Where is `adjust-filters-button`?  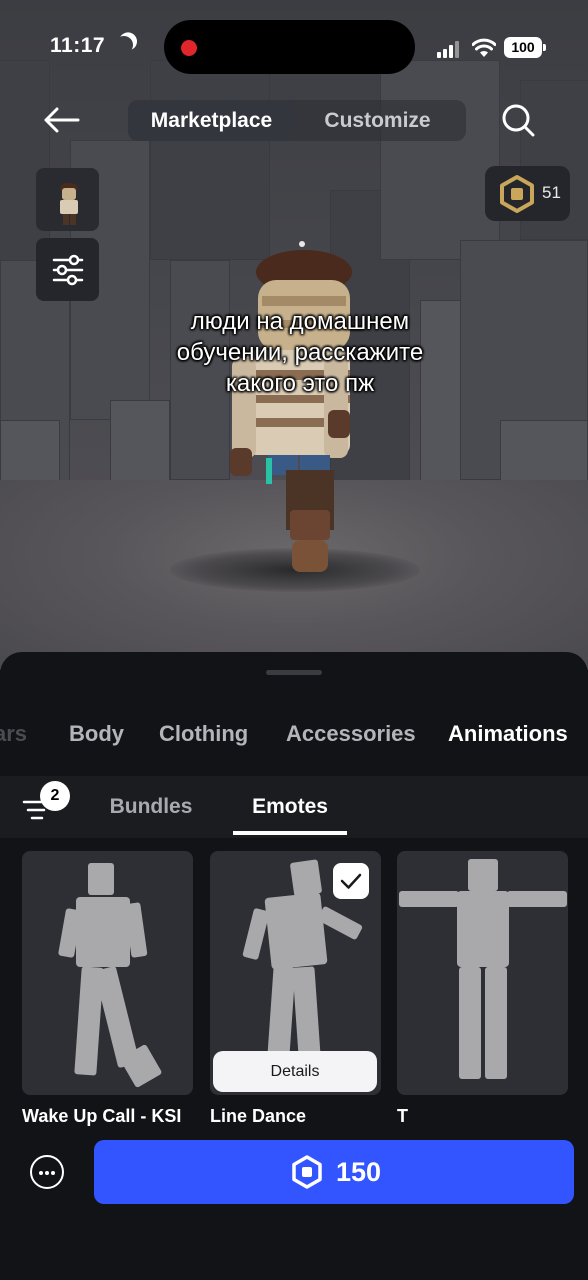
adjust-filters-button is located at coordinates (67, 269).